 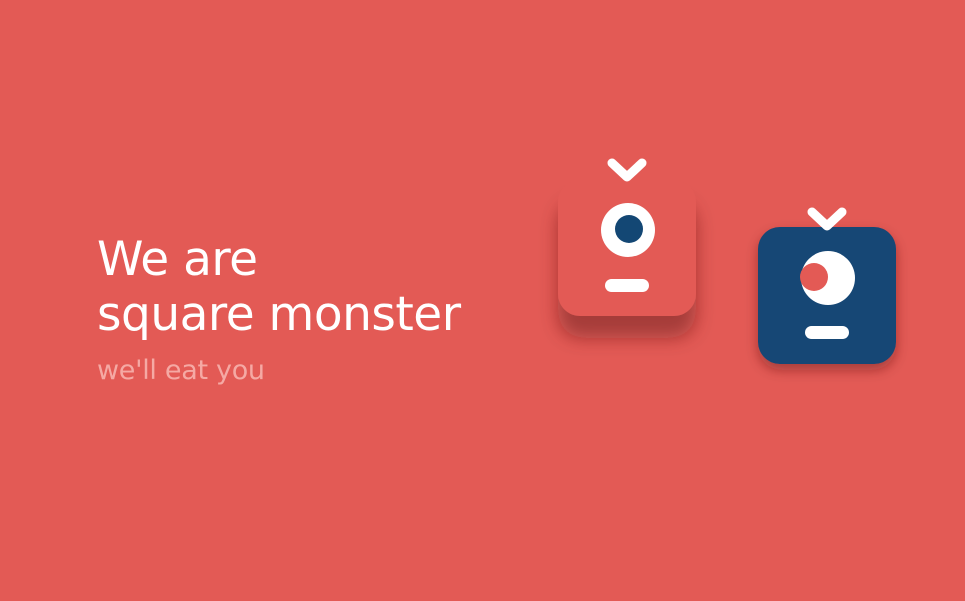 I want to click on red-monster-icon, so click(x=627, y=237).